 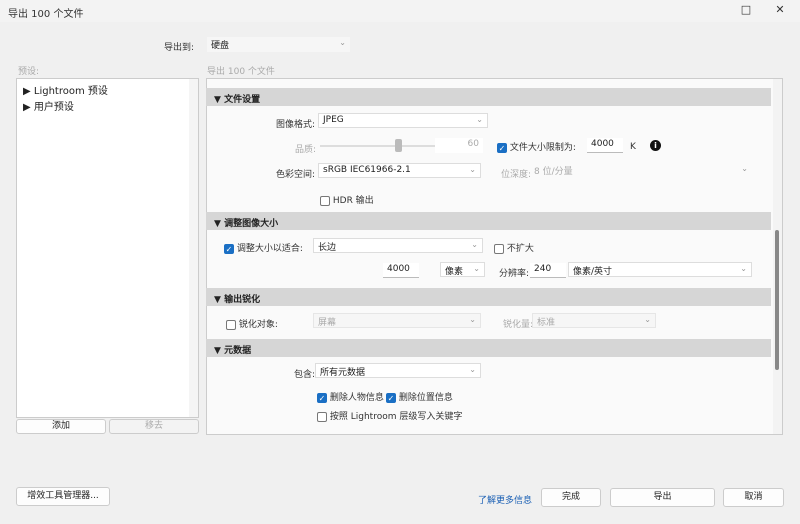 What do you see at coordinates (605, 145) in the screenshot?
I see `limit-size-input: 4000` at bounding box center [605, 145].